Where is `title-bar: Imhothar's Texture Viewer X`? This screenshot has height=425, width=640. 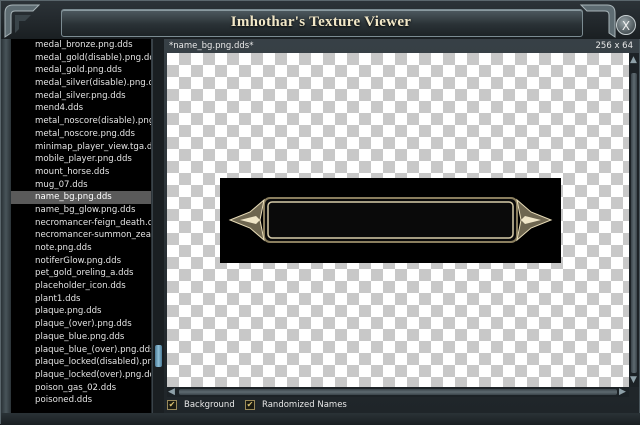
title-bar: Imhothar's Texture Viewer X is located at coordinates (320, 20).